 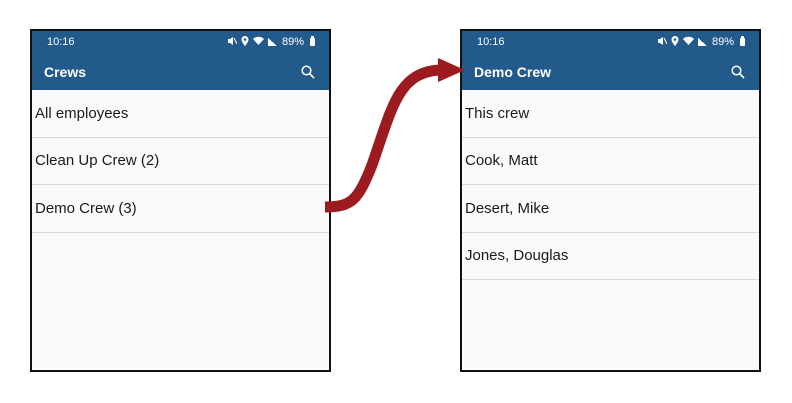 I want to click on list-item-clean-up-crew: Clean Up Crew (2), so click(x=180, y=161).